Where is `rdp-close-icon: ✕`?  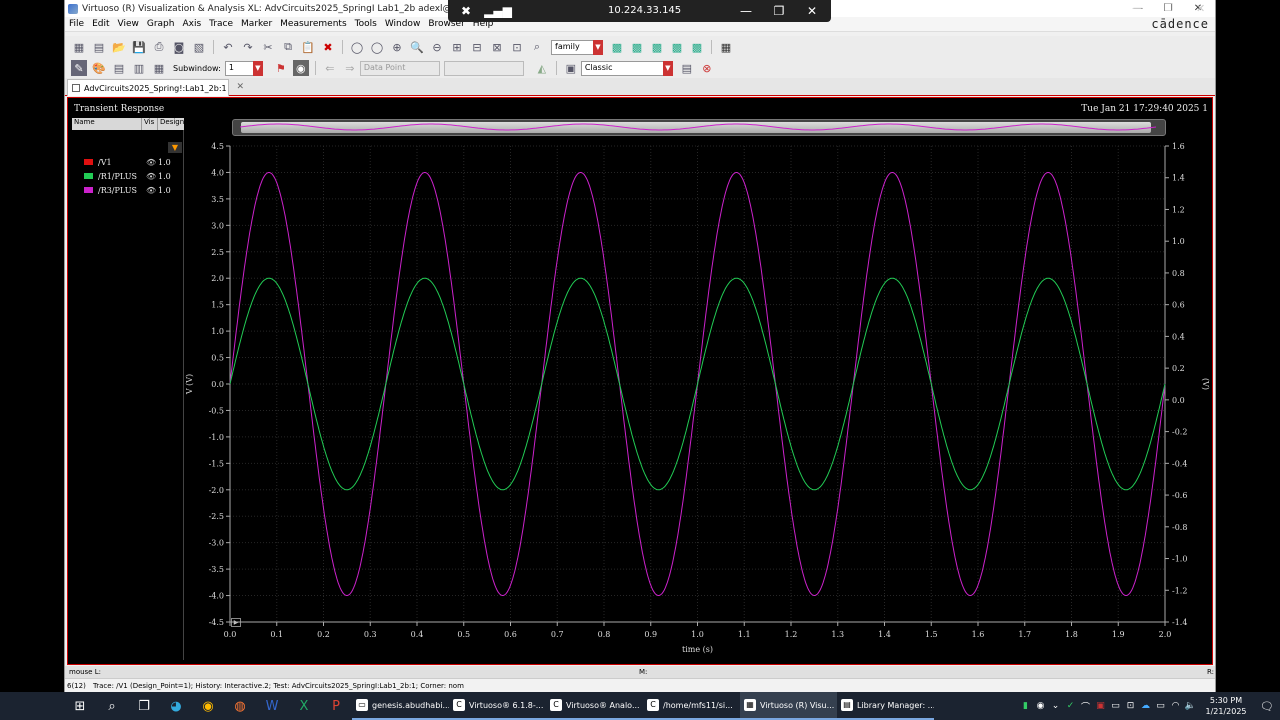
rdp-close-icon: ✕ is located at coordinates (812, 11).